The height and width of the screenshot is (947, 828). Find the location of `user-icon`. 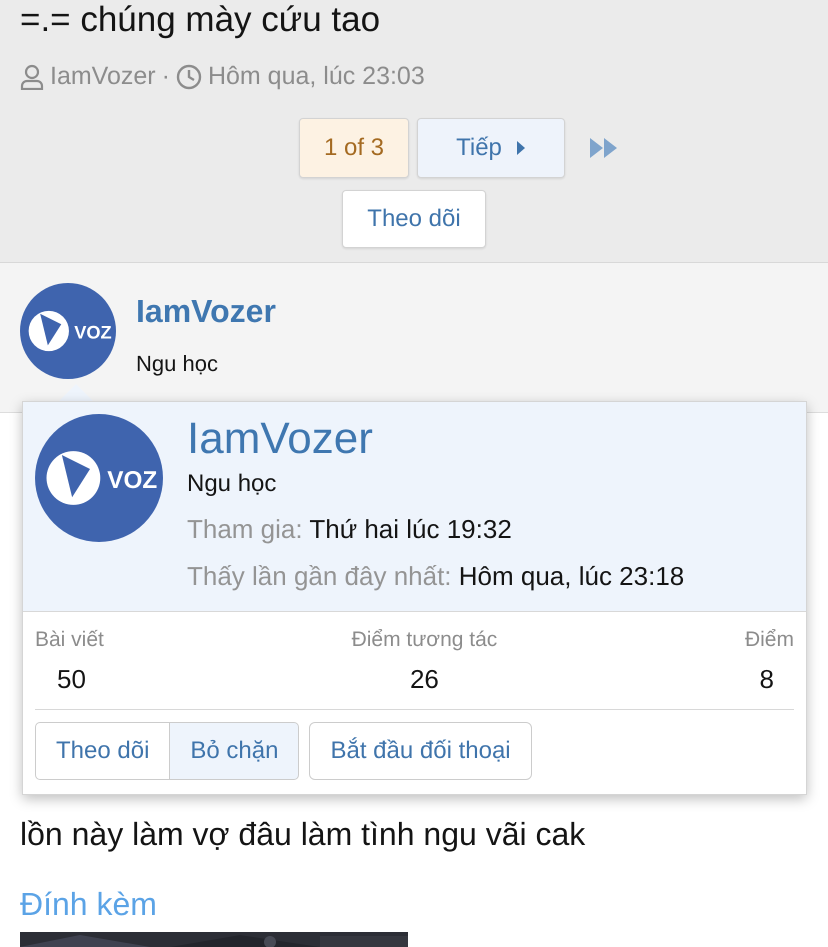

user-icon is located at coordinates (32, 77).